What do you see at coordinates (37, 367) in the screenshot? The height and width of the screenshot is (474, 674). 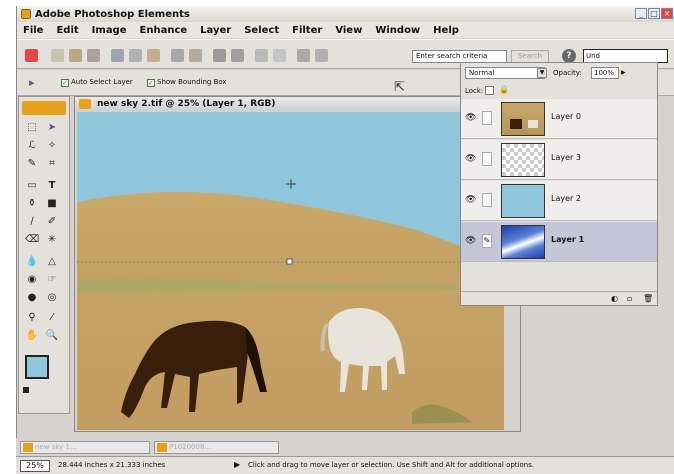 I see `foreground-color-swatch` at bounding box center [37, 367].